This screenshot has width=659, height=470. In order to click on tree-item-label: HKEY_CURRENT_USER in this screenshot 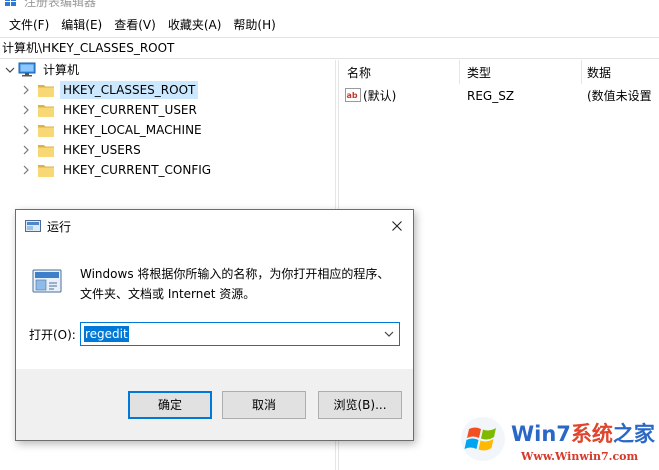, I will do `click(130, 110)`.